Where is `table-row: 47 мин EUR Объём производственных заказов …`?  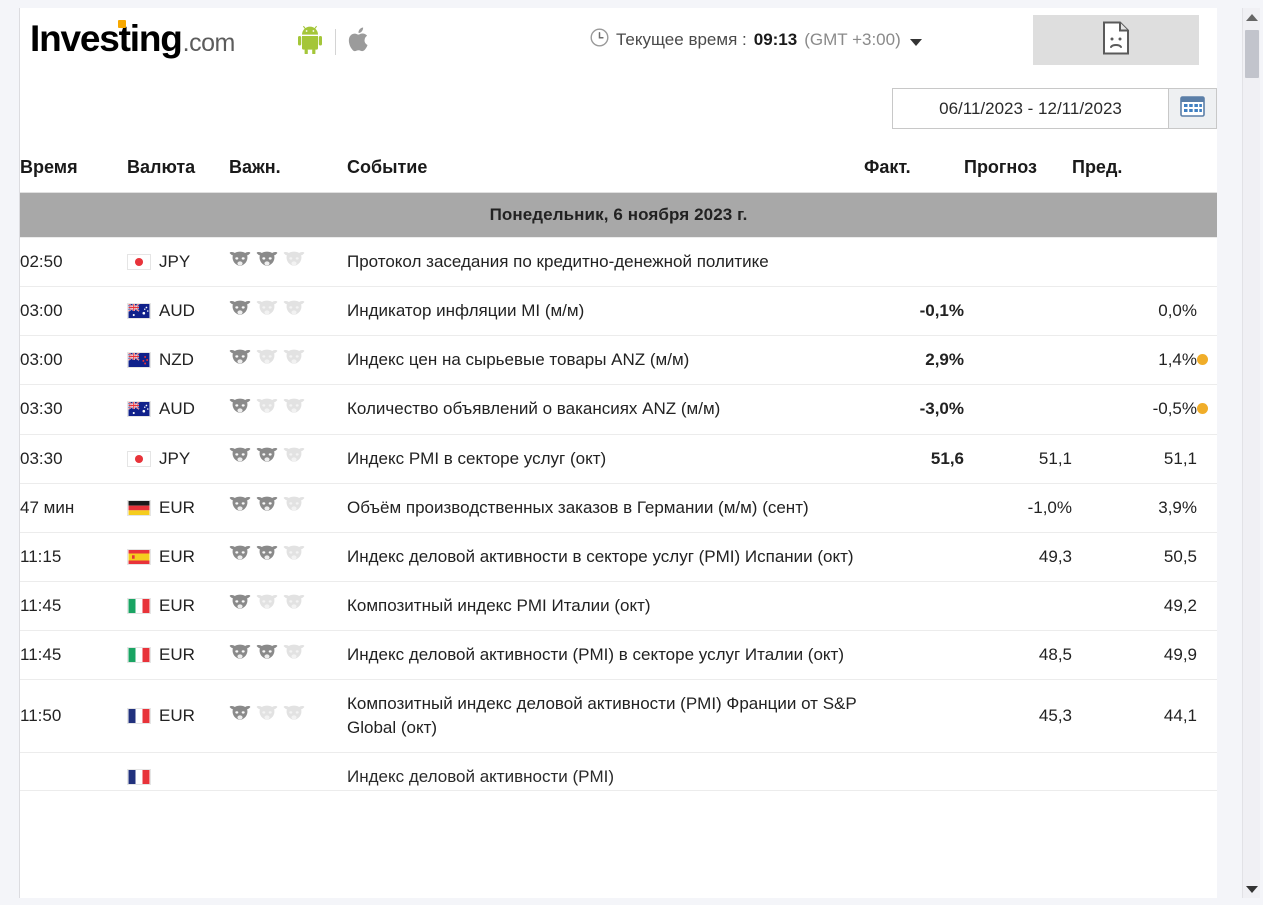 table-row: 47 мин EUR Объём производственных заказов … is located at coordinates (618, 508).